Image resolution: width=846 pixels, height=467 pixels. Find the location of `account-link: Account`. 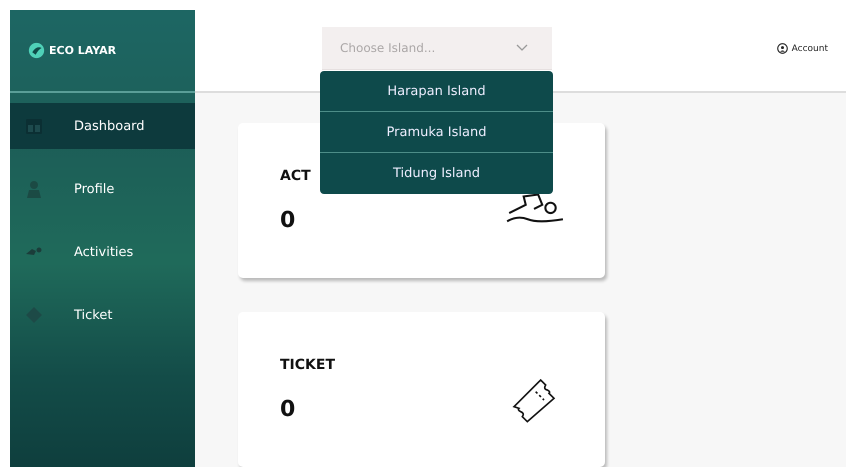

account-link: Account is located at coordinates (802, 48).